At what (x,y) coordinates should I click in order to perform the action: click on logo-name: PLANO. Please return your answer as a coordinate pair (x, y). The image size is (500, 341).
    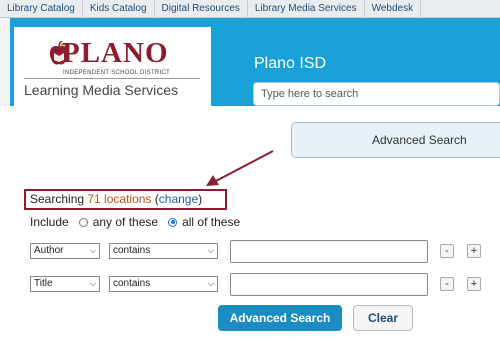
    Looking at the image, I should click on (115, 53).